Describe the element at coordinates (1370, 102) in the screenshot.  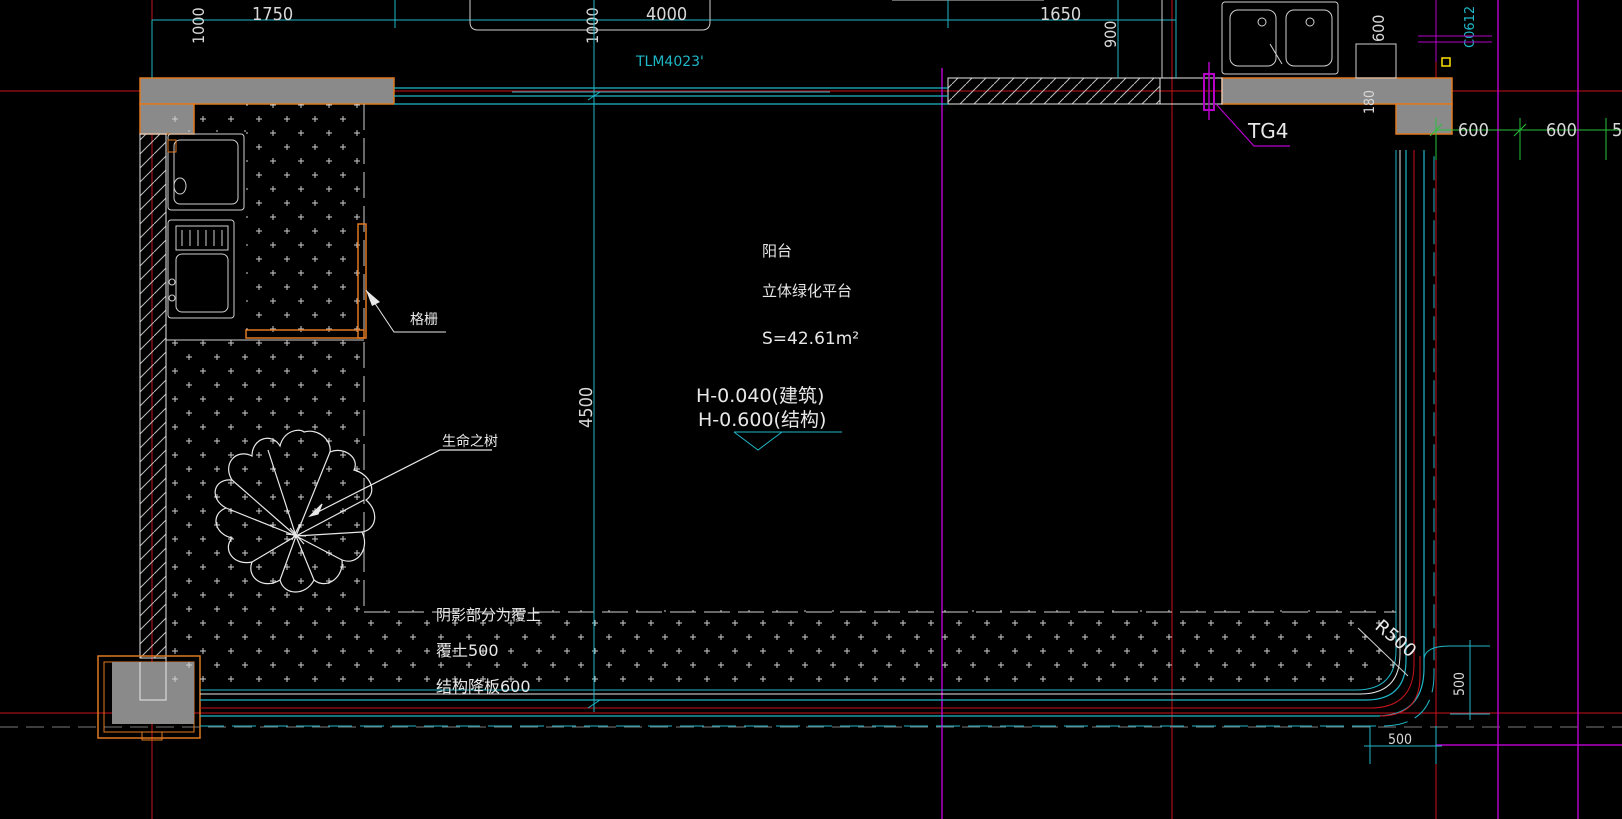
I see `dim-180: 180` at that location.